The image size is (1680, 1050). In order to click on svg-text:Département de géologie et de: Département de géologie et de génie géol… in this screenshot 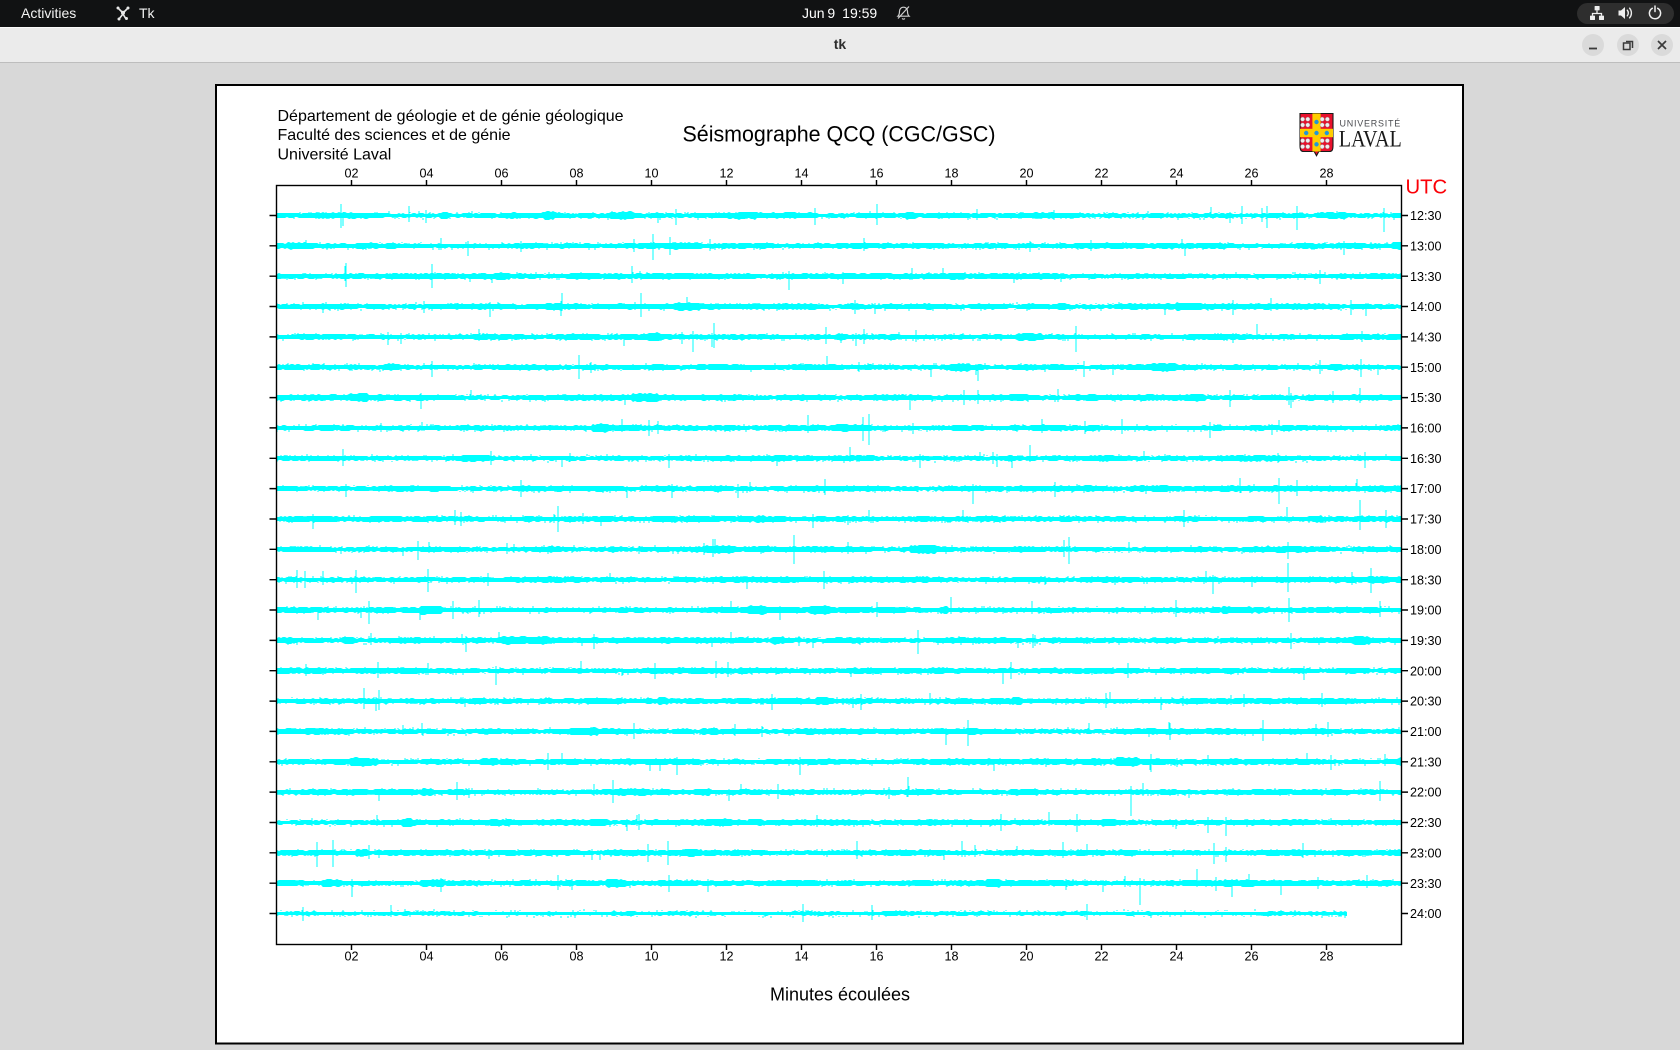, I will do `click(451, 116)`.